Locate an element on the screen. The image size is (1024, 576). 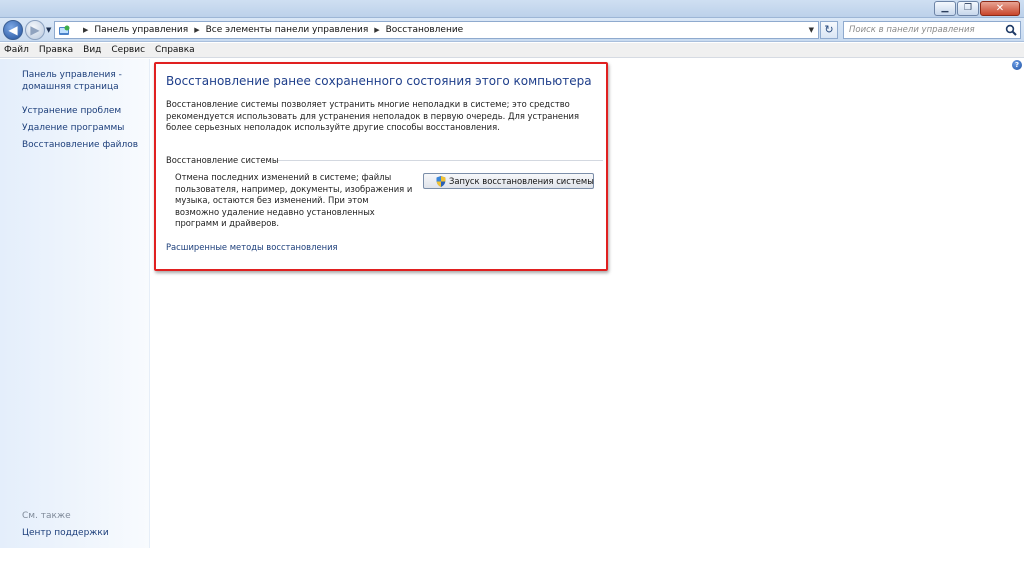
maximize-button: ❐ is located at coordinates (968, 8).